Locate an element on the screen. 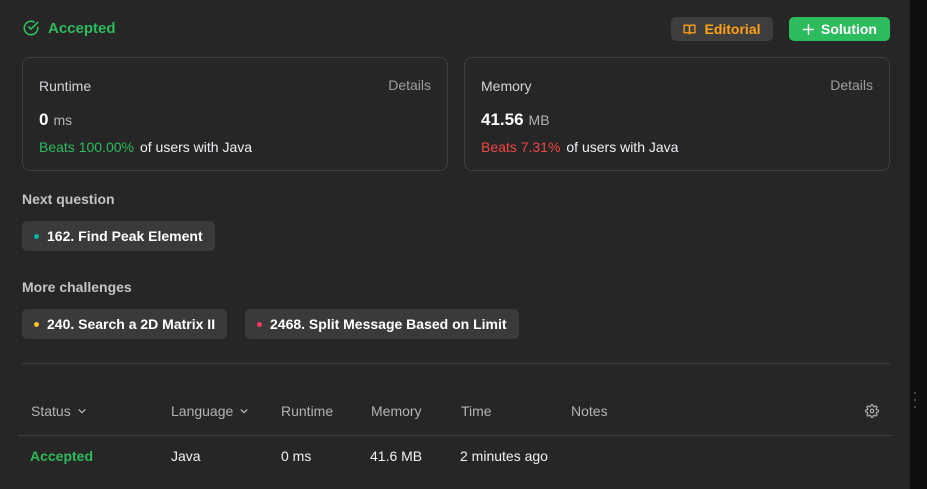  runtime-beats: Beats 100.00% of users with Java is located at coordinates (145, 147).